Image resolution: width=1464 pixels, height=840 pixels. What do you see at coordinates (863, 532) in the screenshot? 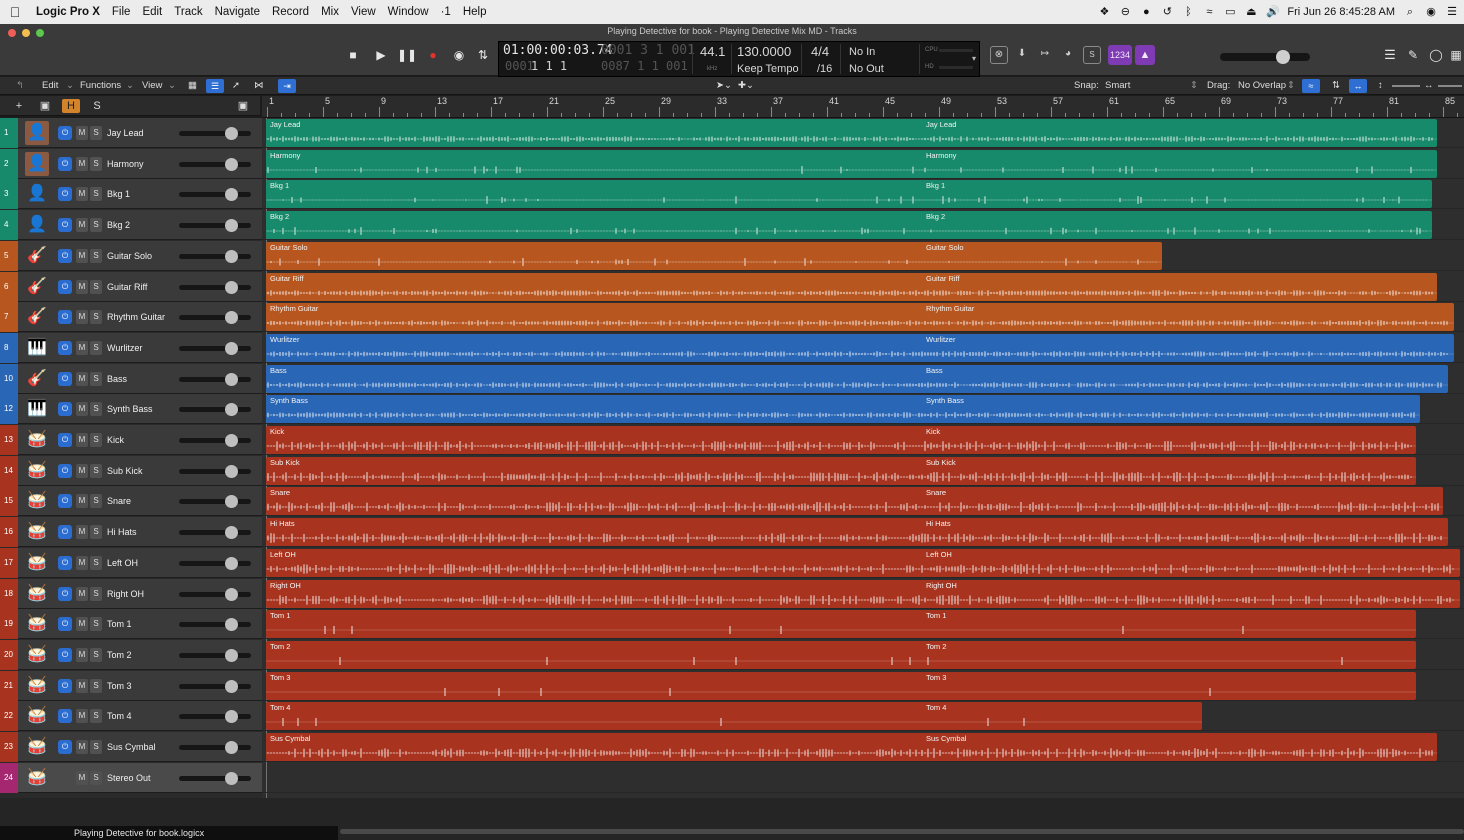
I see `track-lane: Hi Hats Hi Hats` at bounding box center [863, 532].